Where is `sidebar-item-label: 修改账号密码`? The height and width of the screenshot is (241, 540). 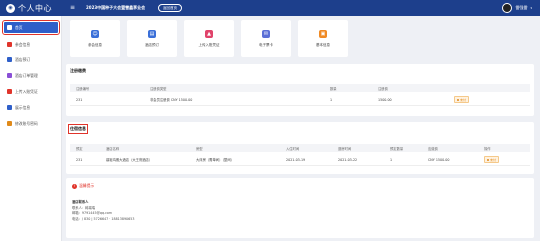
sidebar-item-label: 修改账号密码 is located at coordinates (26, 123).